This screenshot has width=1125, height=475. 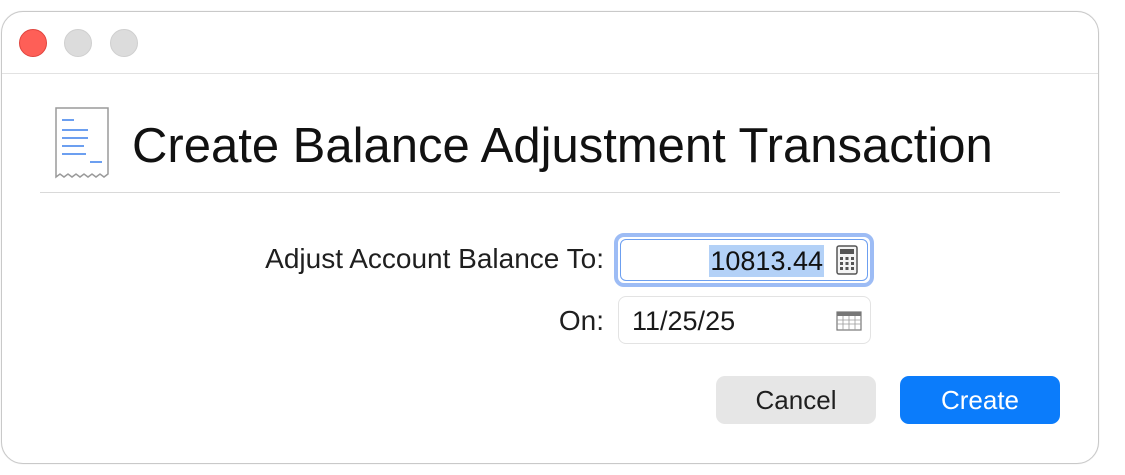 What do you see at coordinates (33, 43) in the screenshot?
I see `close-window-button` at bounding box center [33, 43].